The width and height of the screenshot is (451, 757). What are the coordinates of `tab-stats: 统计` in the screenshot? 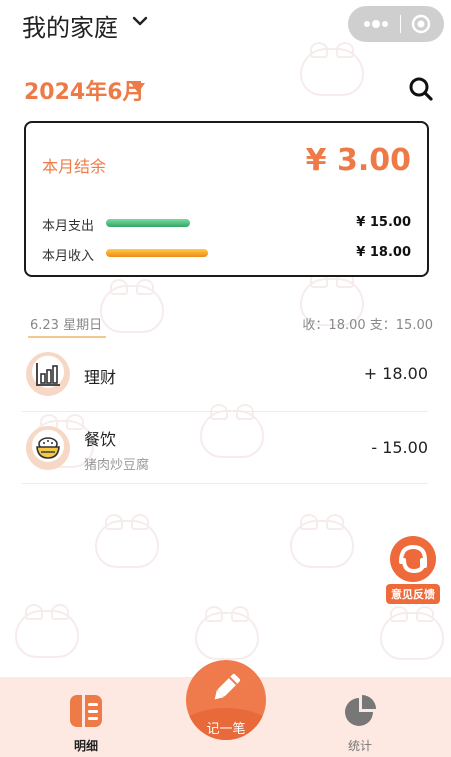 It's located at (360, 717).